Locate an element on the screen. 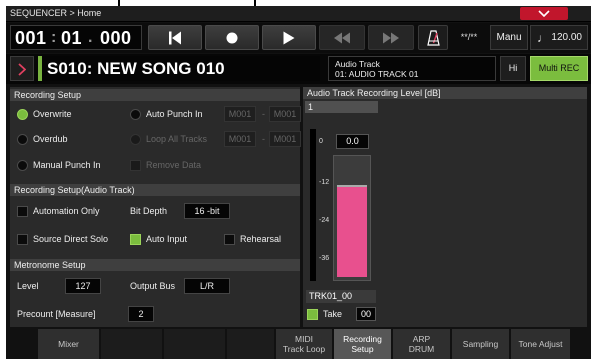  auto-punch-in-radio is located at coordinates (135, 114).